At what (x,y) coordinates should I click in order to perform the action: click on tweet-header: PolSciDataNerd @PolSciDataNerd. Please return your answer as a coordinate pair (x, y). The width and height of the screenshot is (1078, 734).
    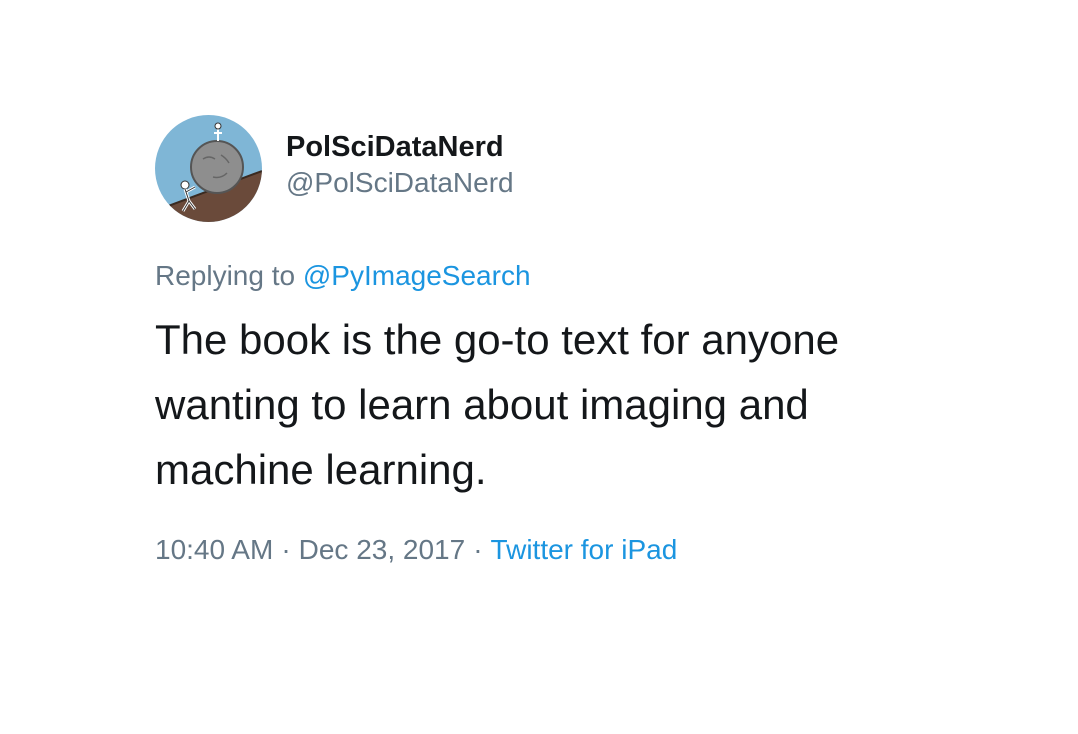
    Looking at the image, I should click on (595, 168).